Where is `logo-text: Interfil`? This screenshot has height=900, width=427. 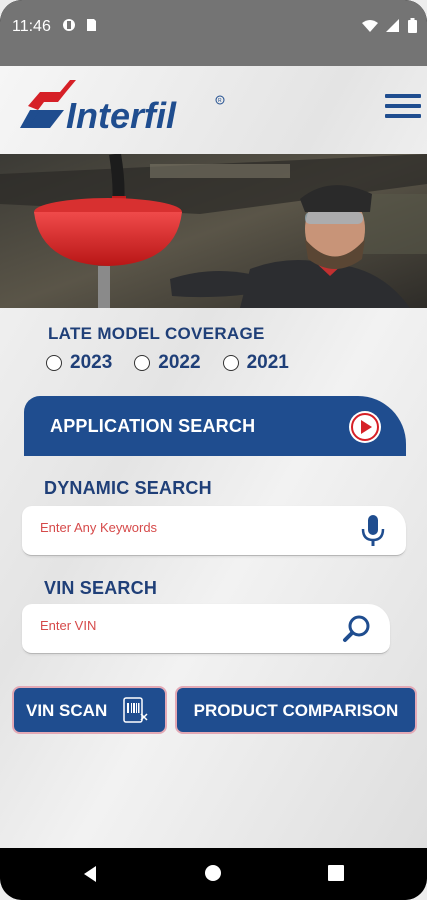 logo-text: Interfil is located at coordinates (121, 115).